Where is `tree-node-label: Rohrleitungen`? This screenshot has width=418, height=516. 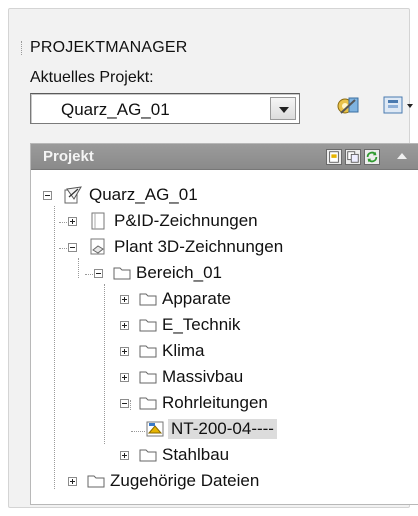
tree-node-label: Rohrleitungen is located at coordinates (215, 402).